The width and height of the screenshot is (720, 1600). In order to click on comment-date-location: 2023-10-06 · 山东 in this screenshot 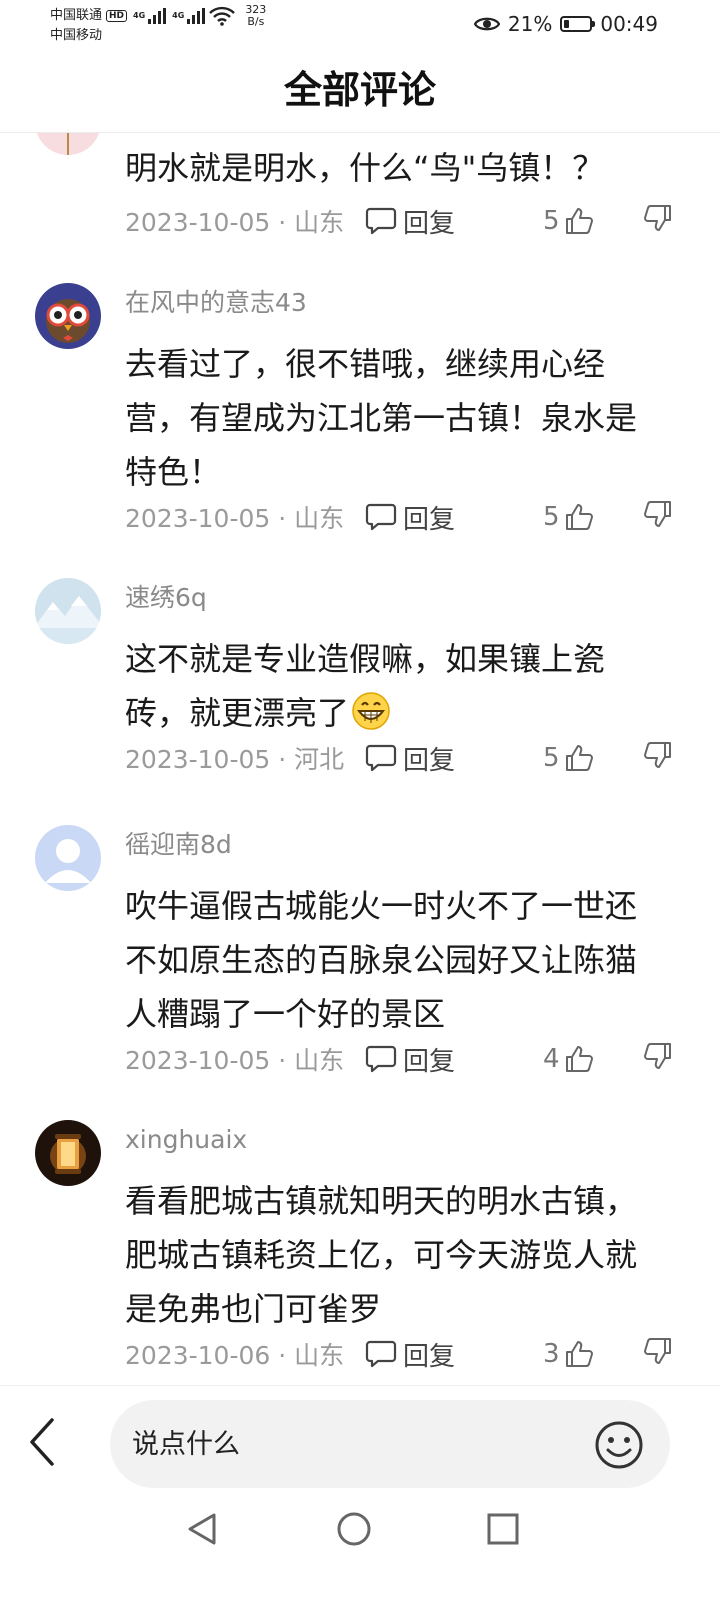, I will do `click(235, 1355)`.